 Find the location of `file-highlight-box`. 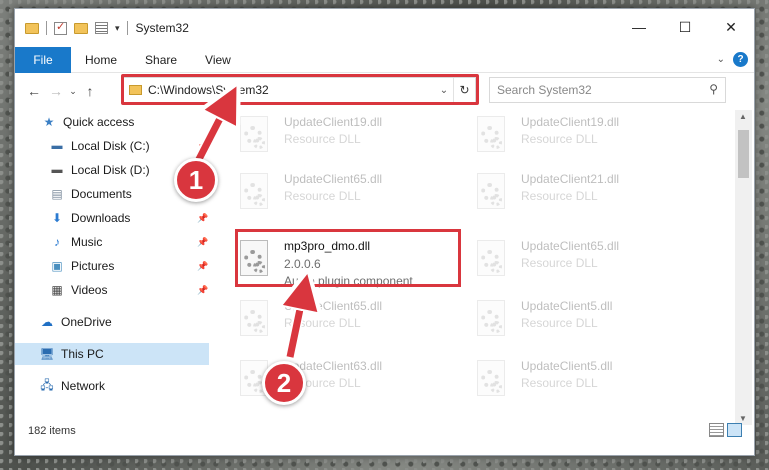

file-highlight-box is located at coordinates (348, 258).